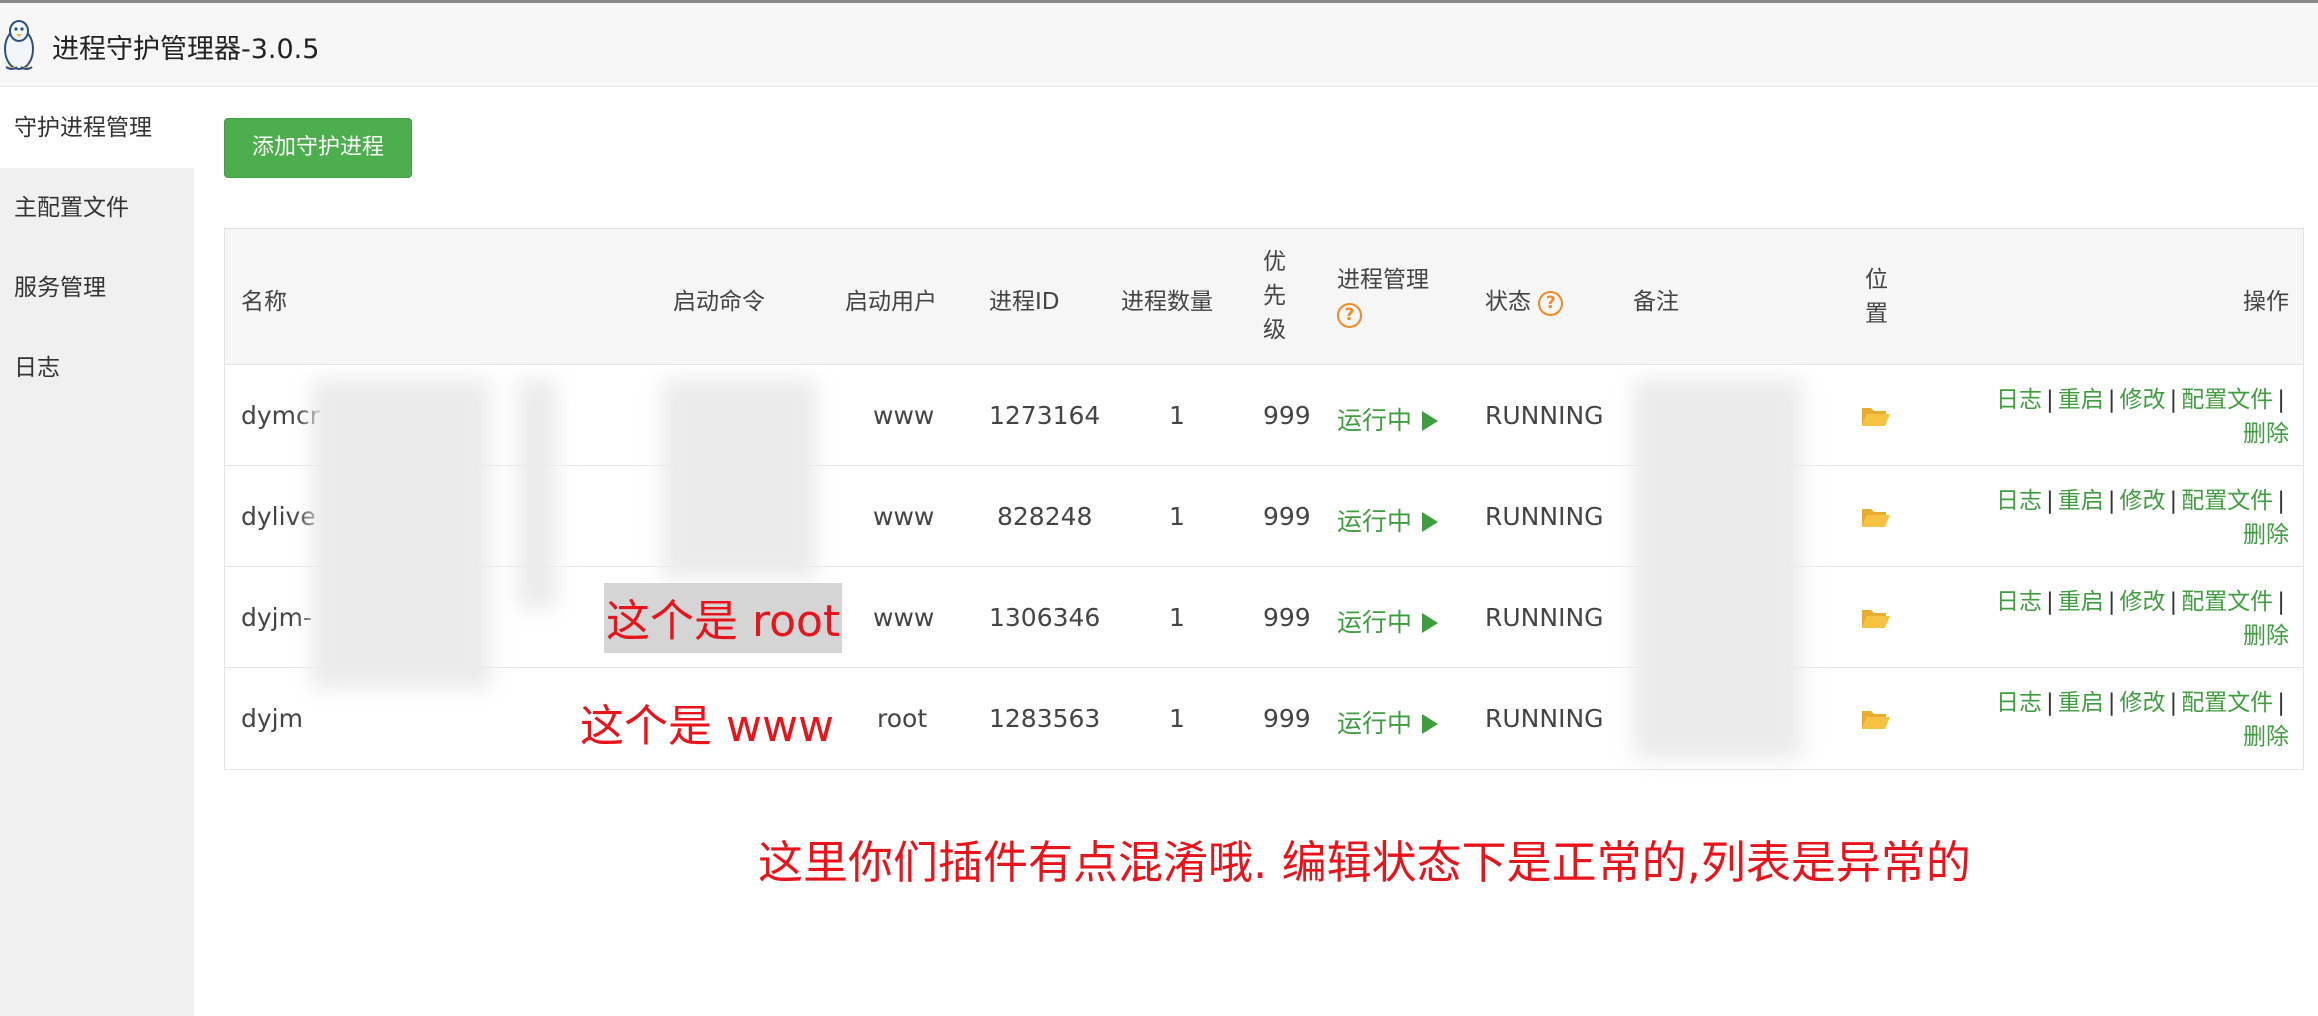 This screenshot has width=2318, height=1016. Describe the element at coordinates (186, 49) in the screenshot. I see `app-title: 进程守护管理器-3.0.5` at that location.